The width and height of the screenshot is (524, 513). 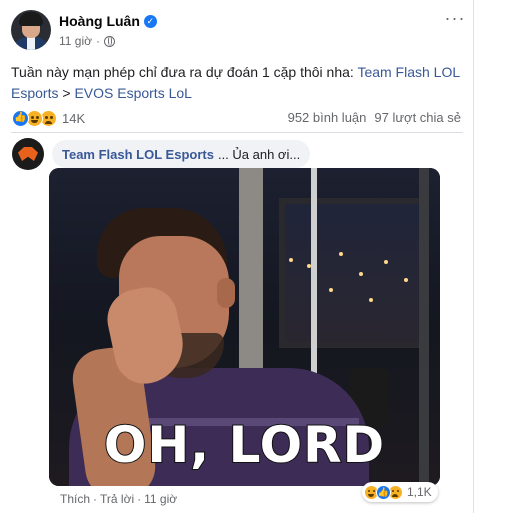 I want to click on post-meta: 11 giờ ·, so click(x=87, y=41).